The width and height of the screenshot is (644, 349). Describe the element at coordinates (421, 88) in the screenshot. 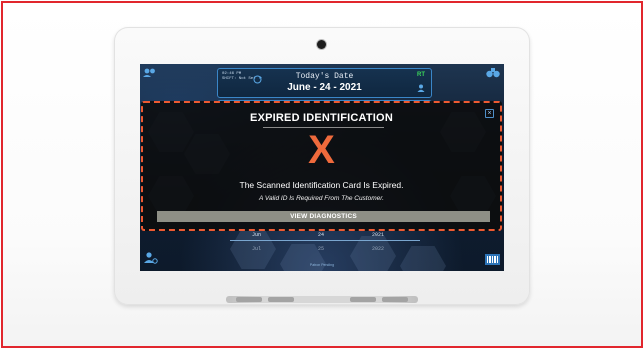

I see `user-icon` at that location.